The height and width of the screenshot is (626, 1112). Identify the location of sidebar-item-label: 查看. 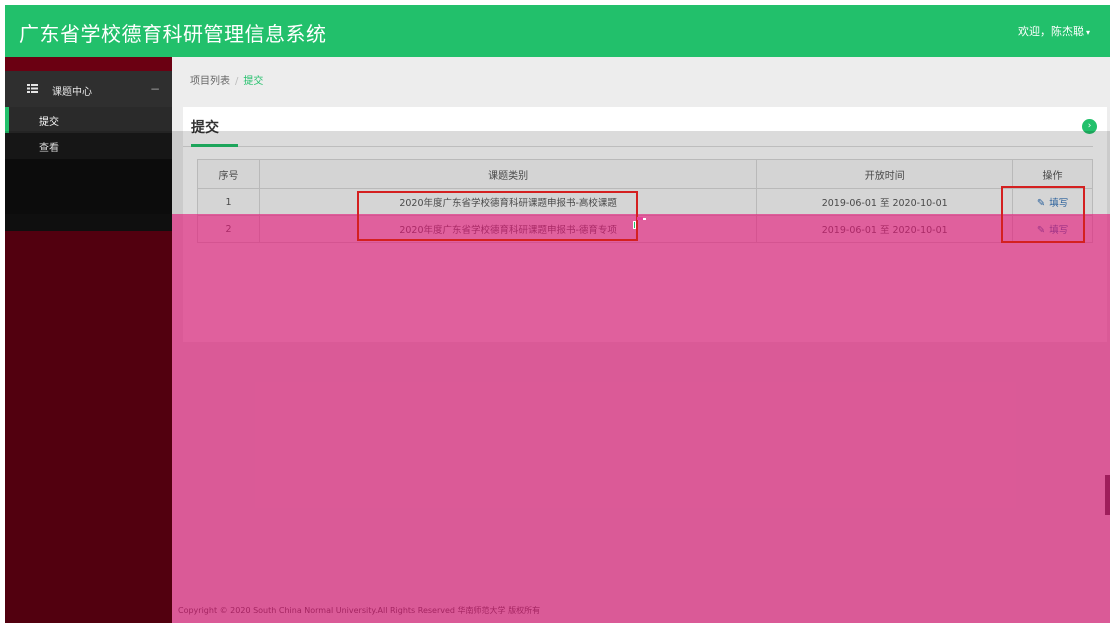
(49, 148).